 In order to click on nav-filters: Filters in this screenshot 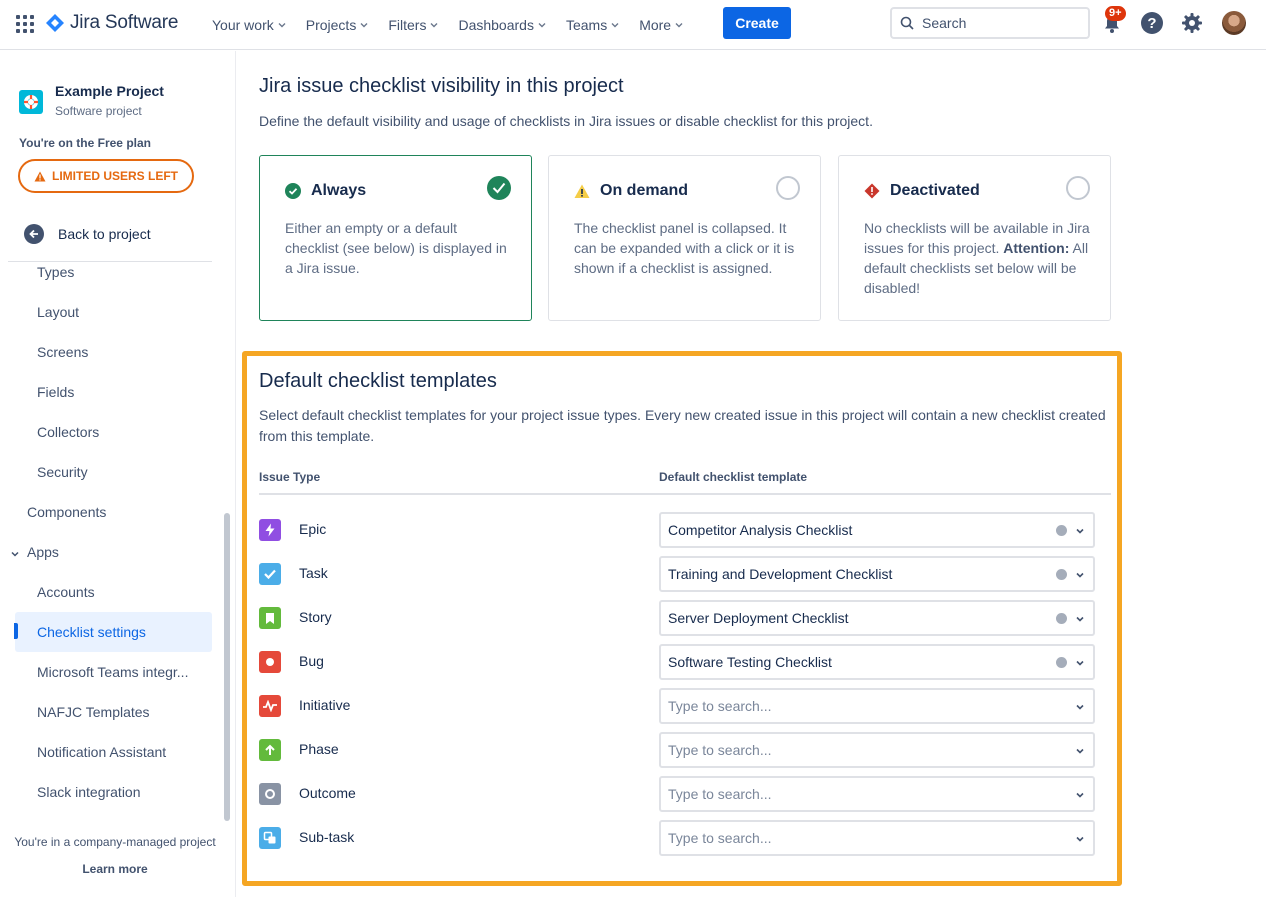, I will do `click(413, 25)`.